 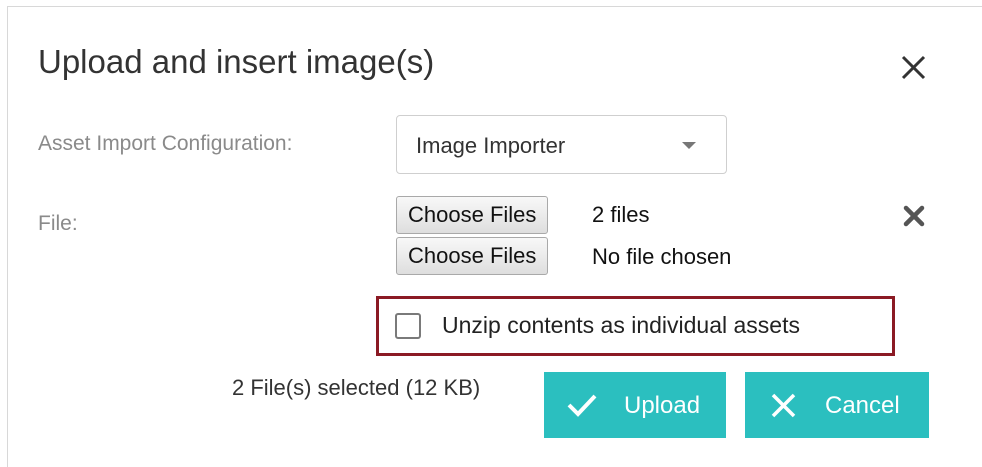 I want to click on upload-button: Upload, so click(x=635, y=405).